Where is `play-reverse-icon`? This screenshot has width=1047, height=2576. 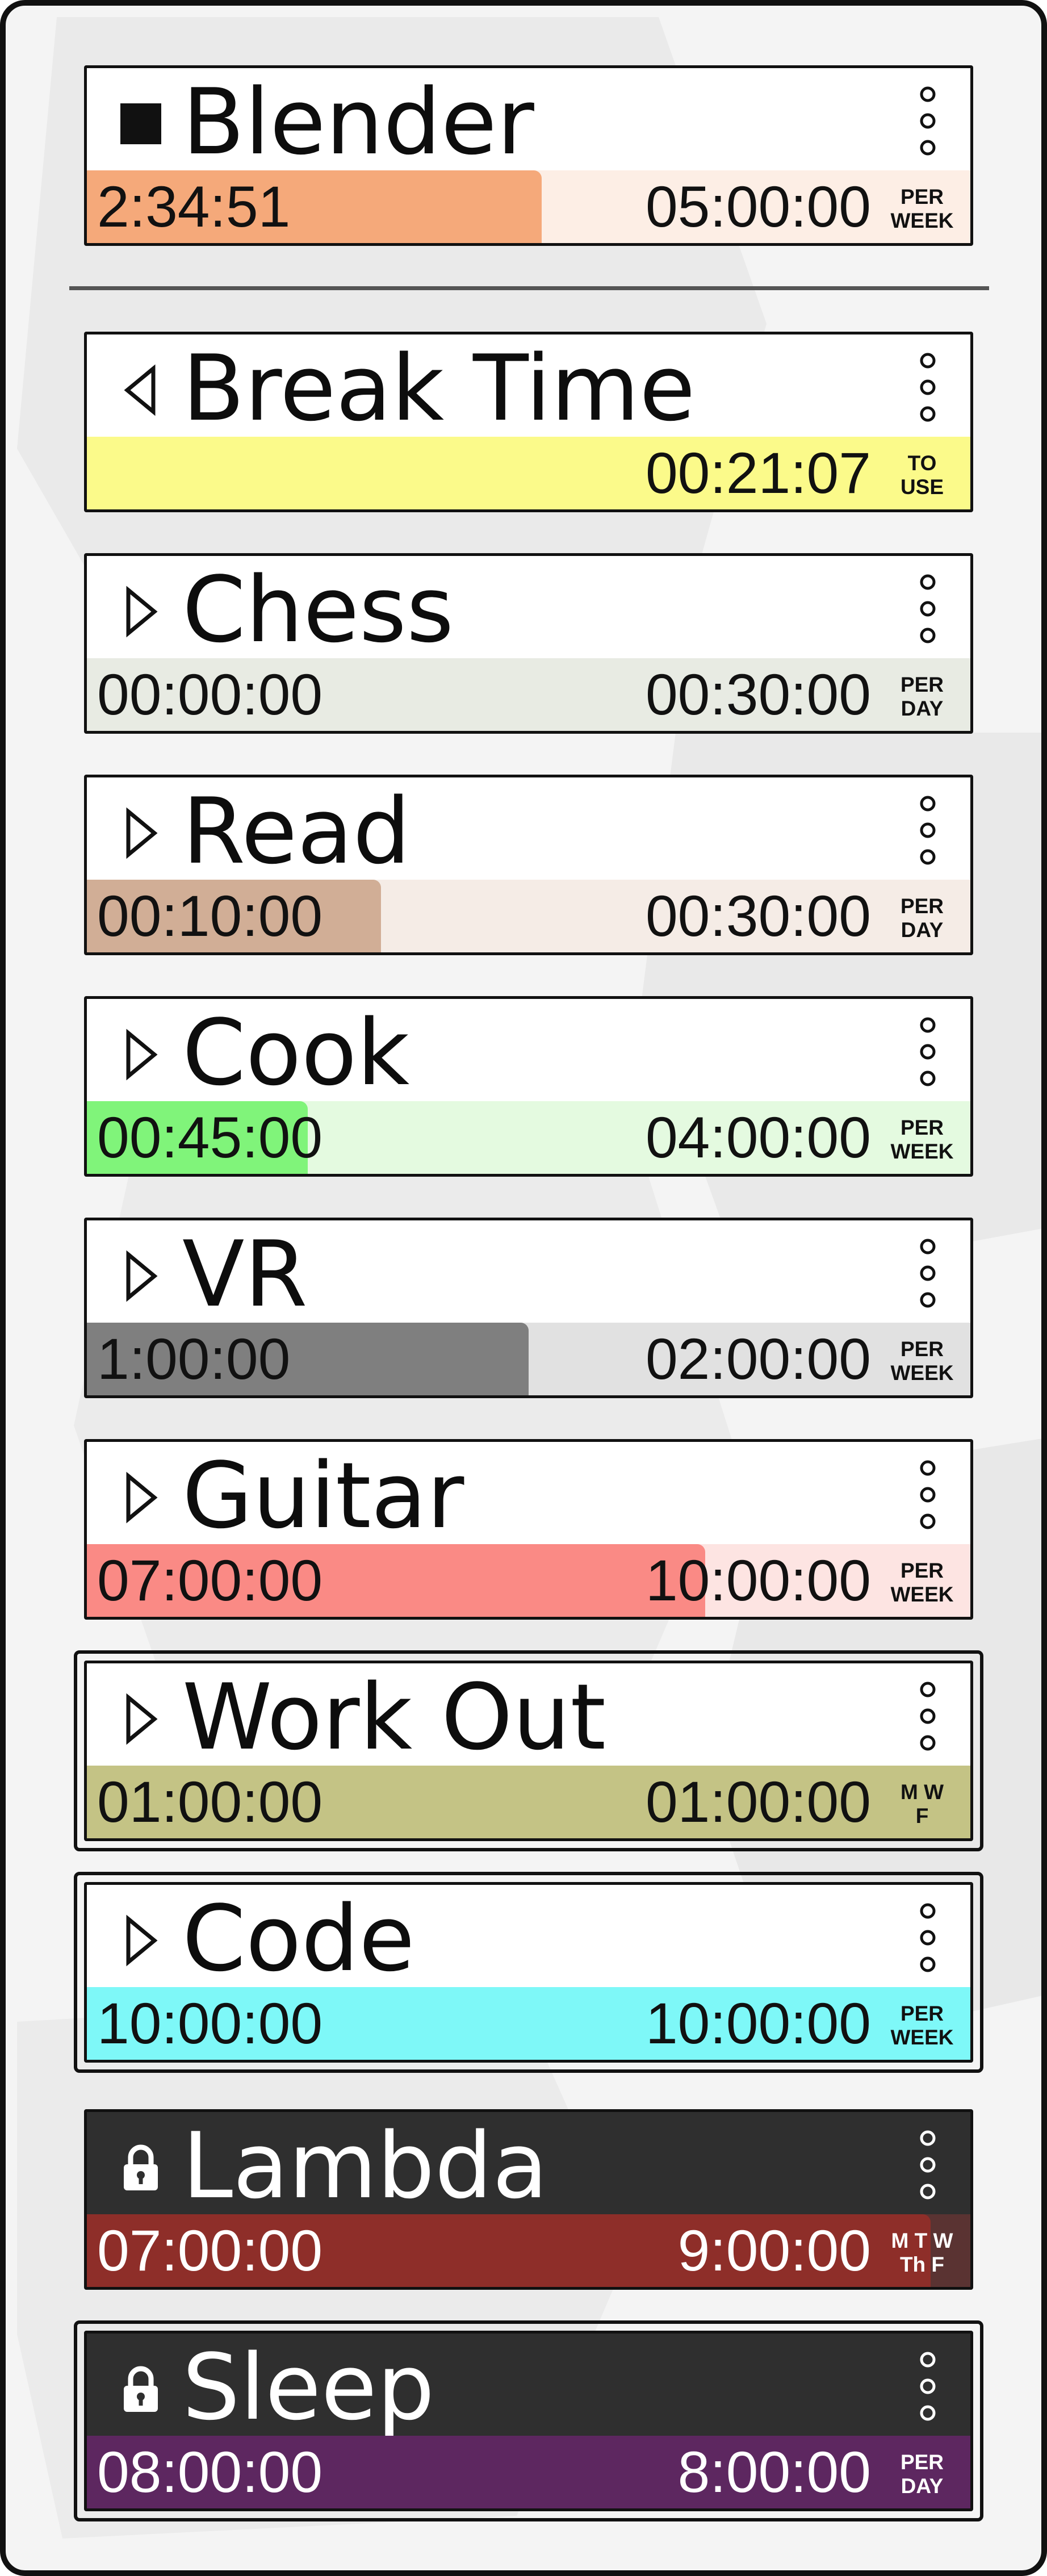
play-reverse-icon is located at coordinates (141, 390).